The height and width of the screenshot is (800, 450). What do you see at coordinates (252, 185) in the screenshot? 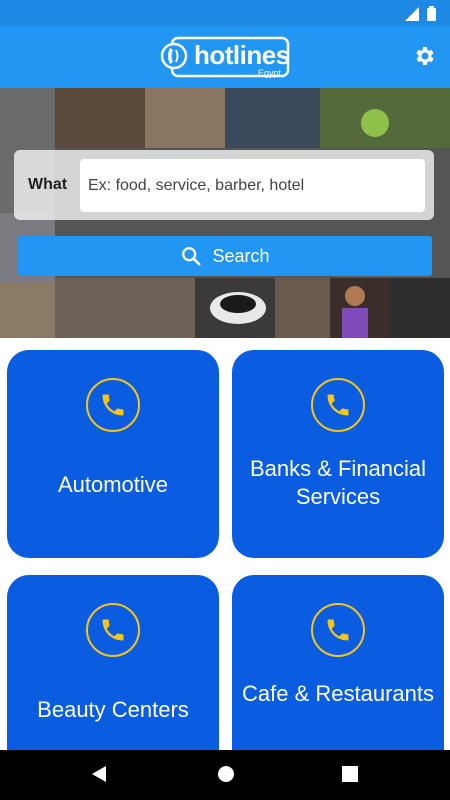
I see `what-search-input` at bounding box center [252, 185].